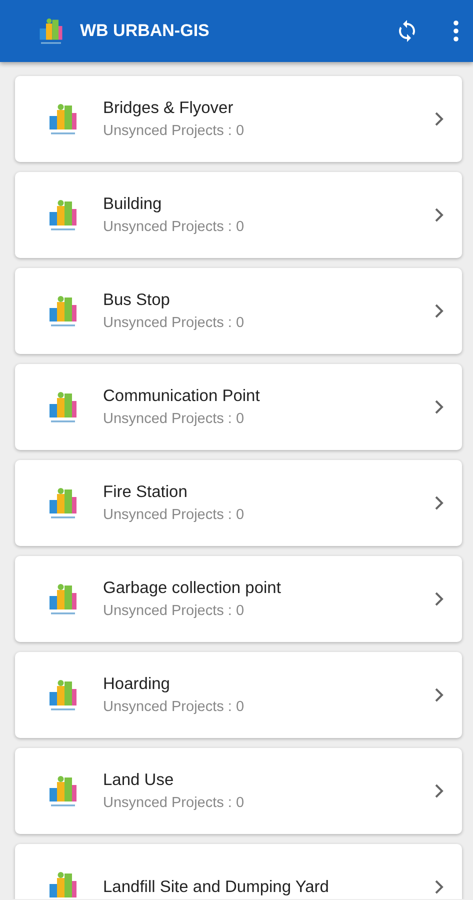 This screenshot has width=473, height=900. I want to click on category-card: Fire Station Unsynced Projects : 0, so click(238, 503).